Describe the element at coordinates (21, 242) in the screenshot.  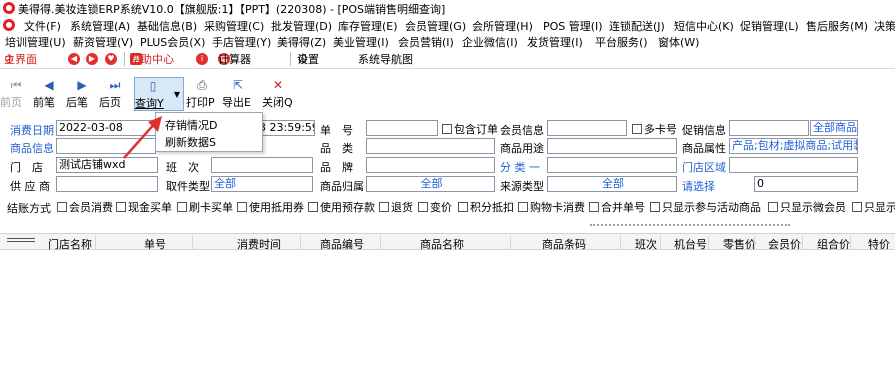
I see `column-chooser-icon` at that location.